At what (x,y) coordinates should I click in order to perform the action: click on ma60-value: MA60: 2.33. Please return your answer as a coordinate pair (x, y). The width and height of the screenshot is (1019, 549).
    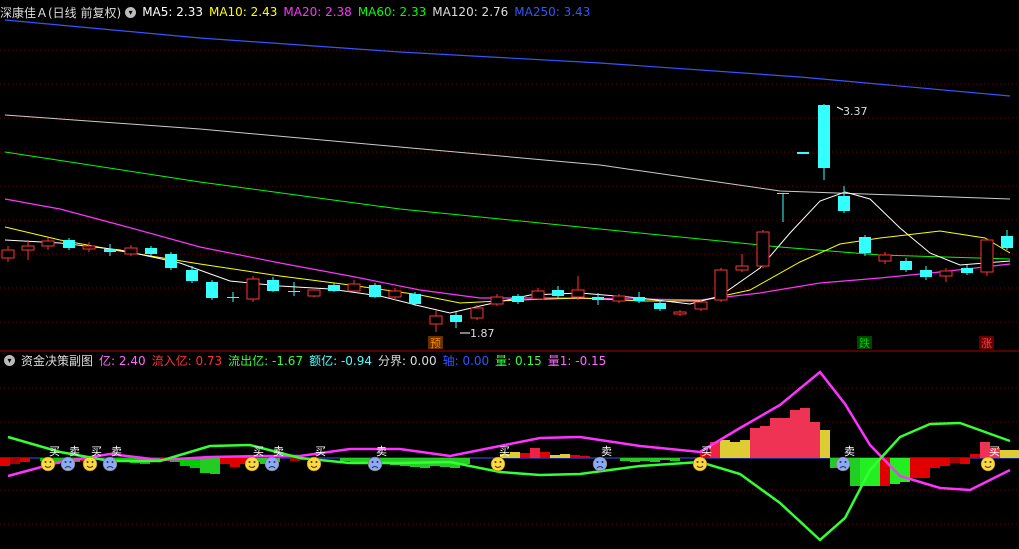
    Looking at the image, I should click on (392, 12).